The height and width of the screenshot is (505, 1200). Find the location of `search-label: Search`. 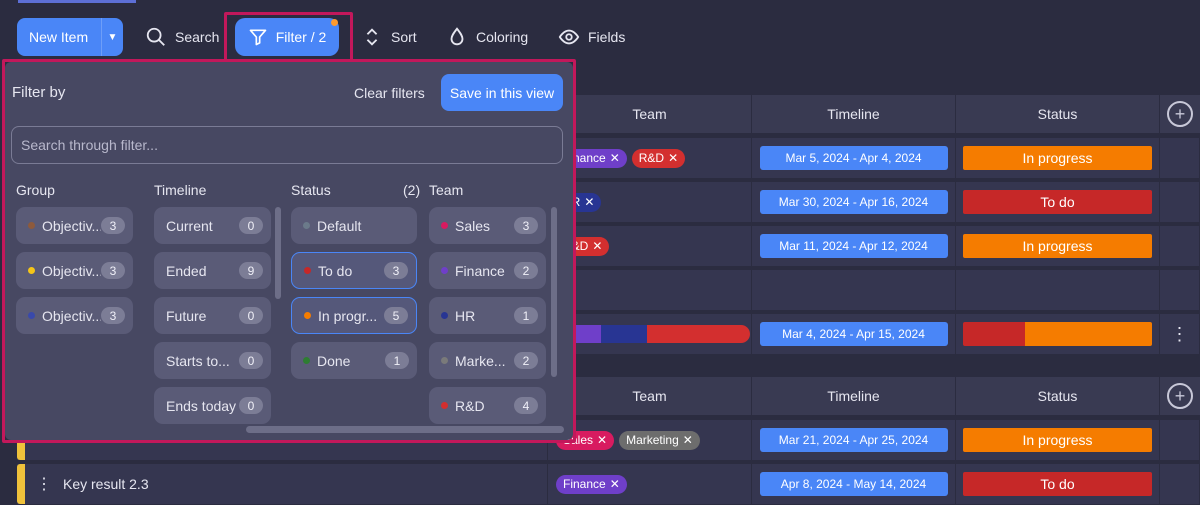

search-label: Search is located at coordinates (197, 37).